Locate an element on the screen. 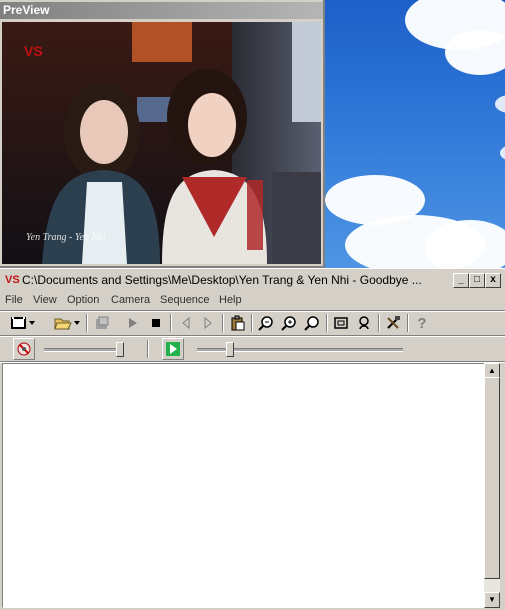 The image size is (505, 610). scroll-down-button: ▼ is located at coordinates (492, 600).